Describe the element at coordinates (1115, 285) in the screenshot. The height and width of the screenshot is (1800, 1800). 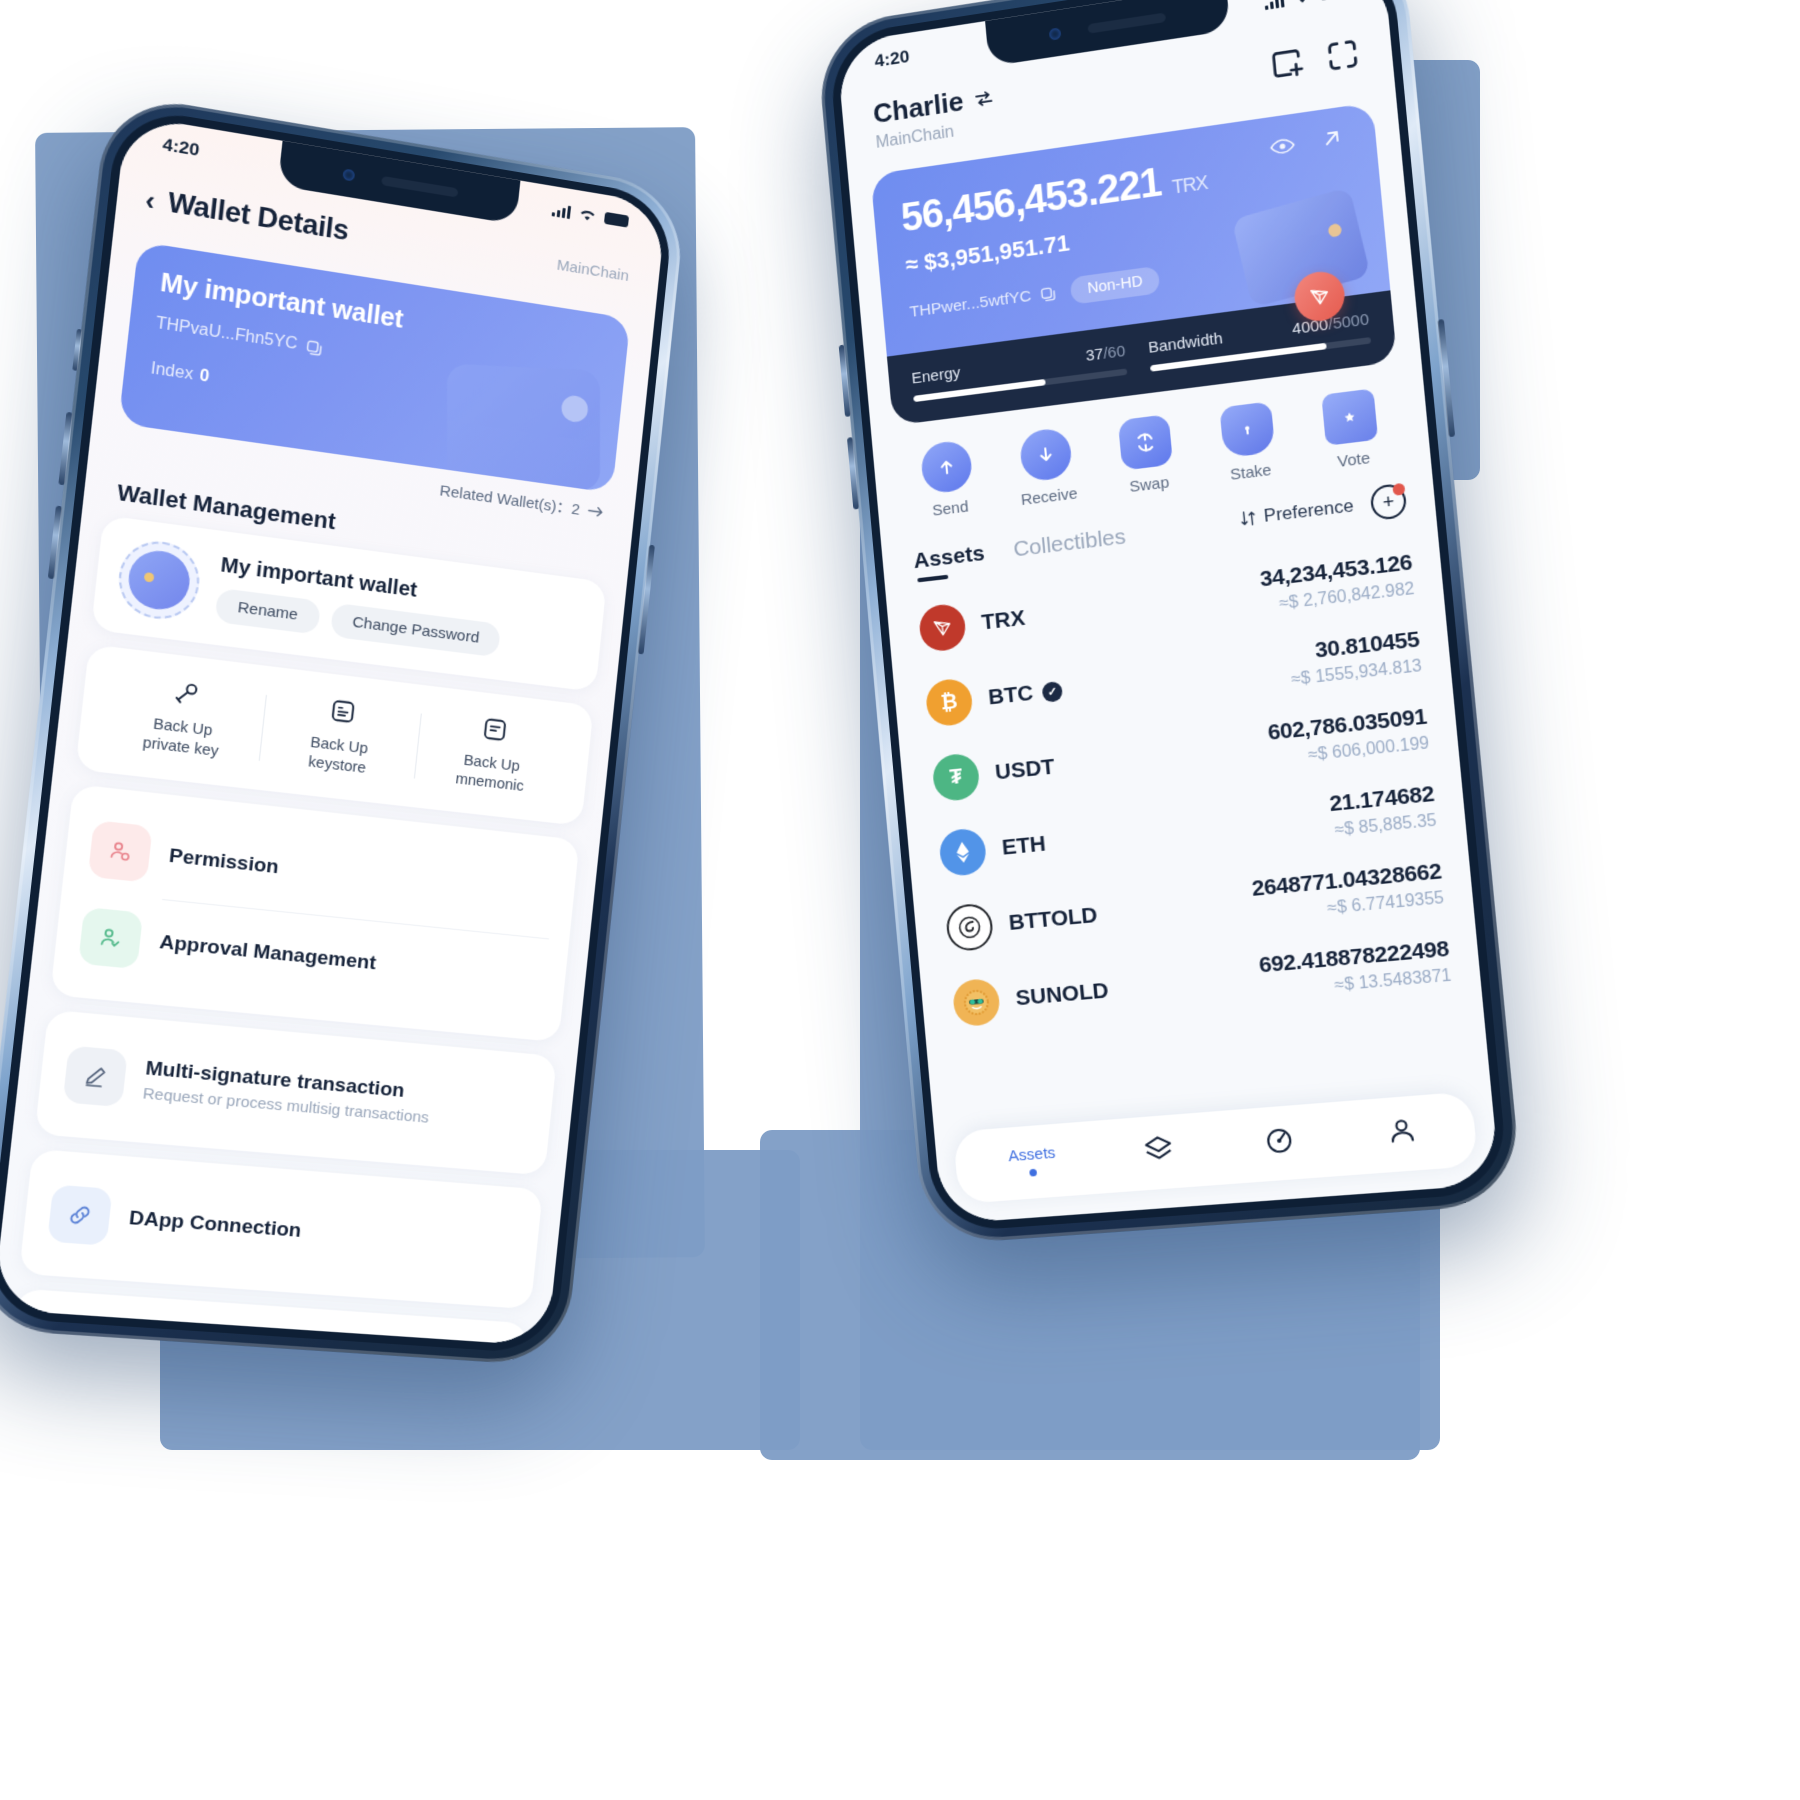
I see `status-badge-hd-type: Non-HD` at that location.